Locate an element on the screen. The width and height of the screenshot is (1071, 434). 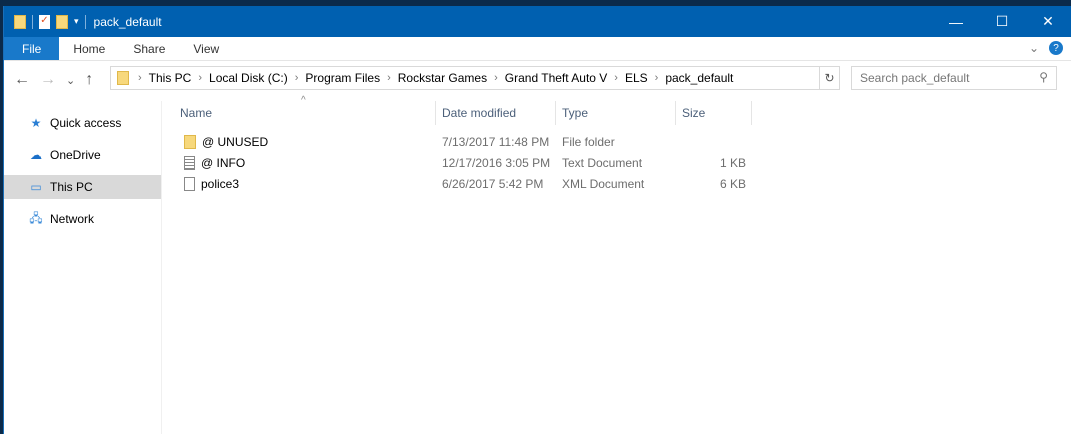
breadcrumb-this-pc: This PC is located at coordinates (170, 78).